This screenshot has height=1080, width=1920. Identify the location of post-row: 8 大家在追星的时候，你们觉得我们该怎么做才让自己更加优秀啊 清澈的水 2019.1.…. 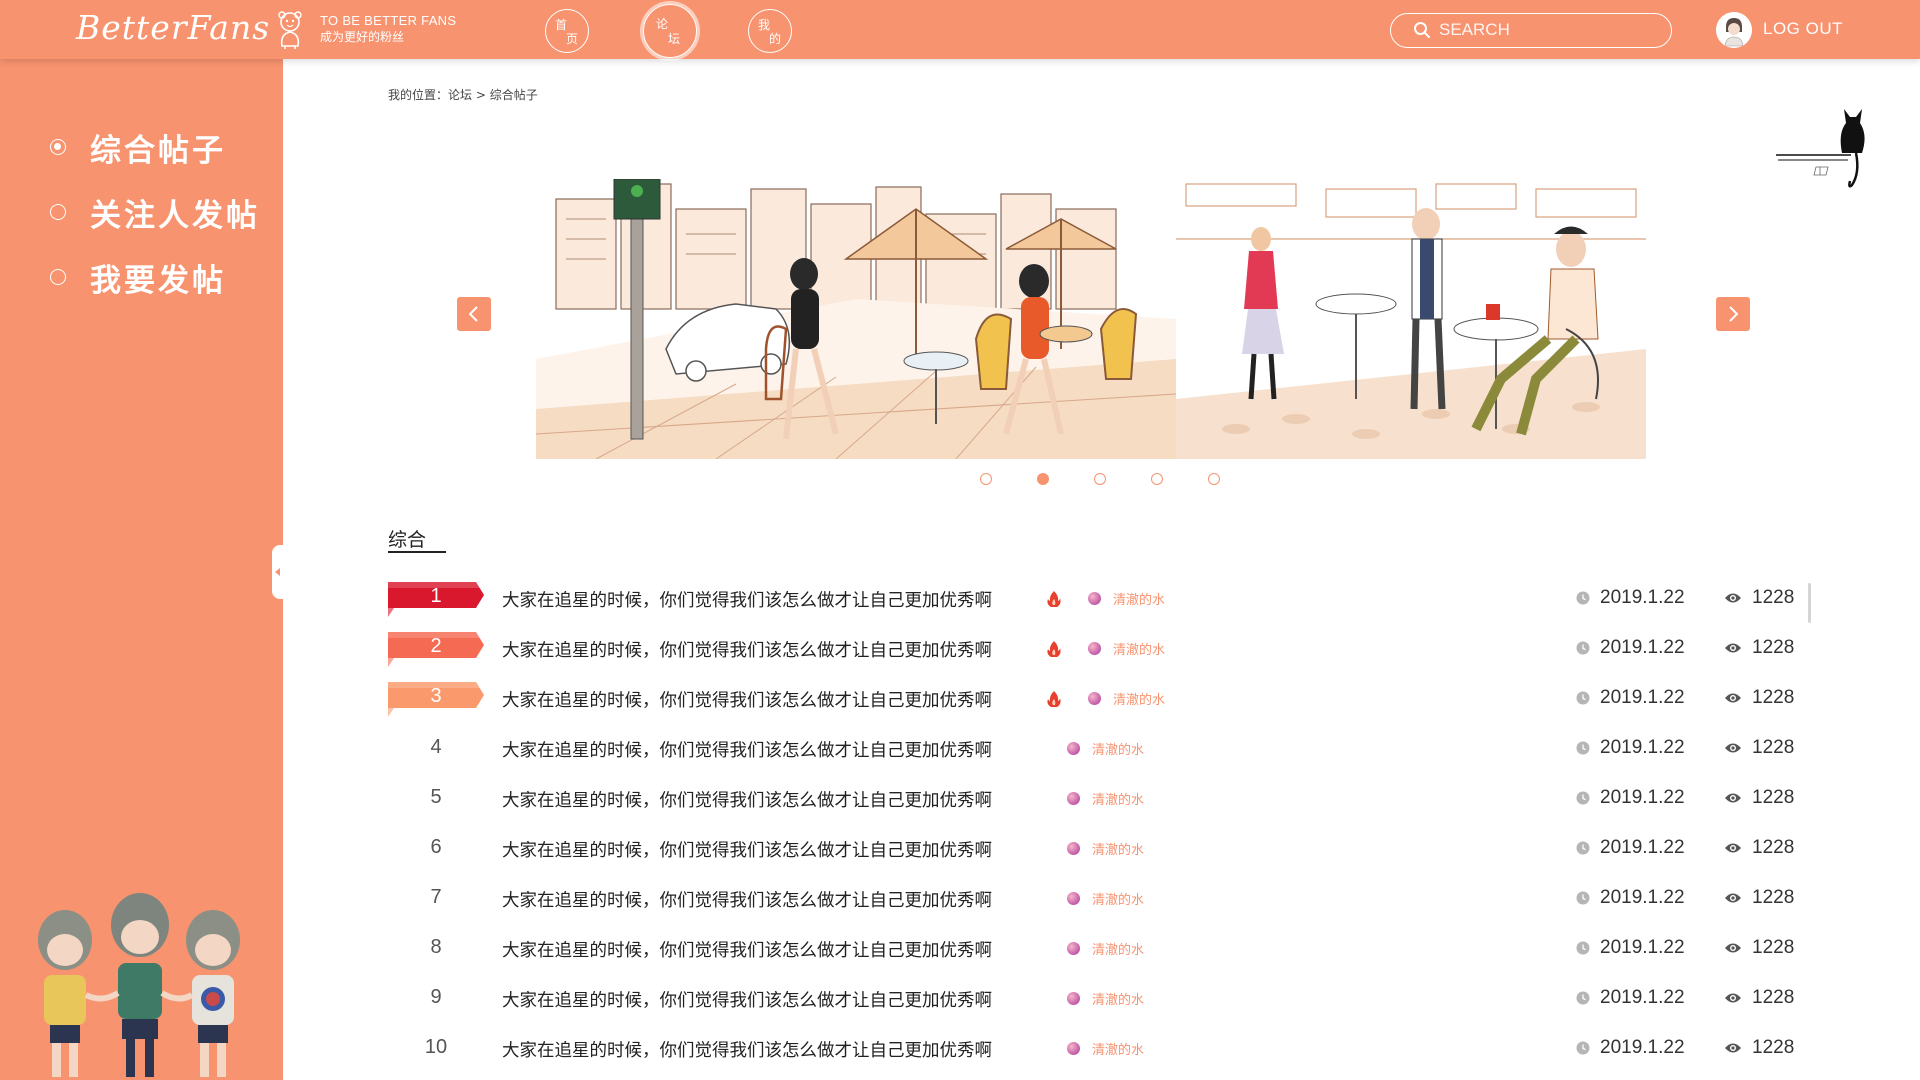
(1098, 949).